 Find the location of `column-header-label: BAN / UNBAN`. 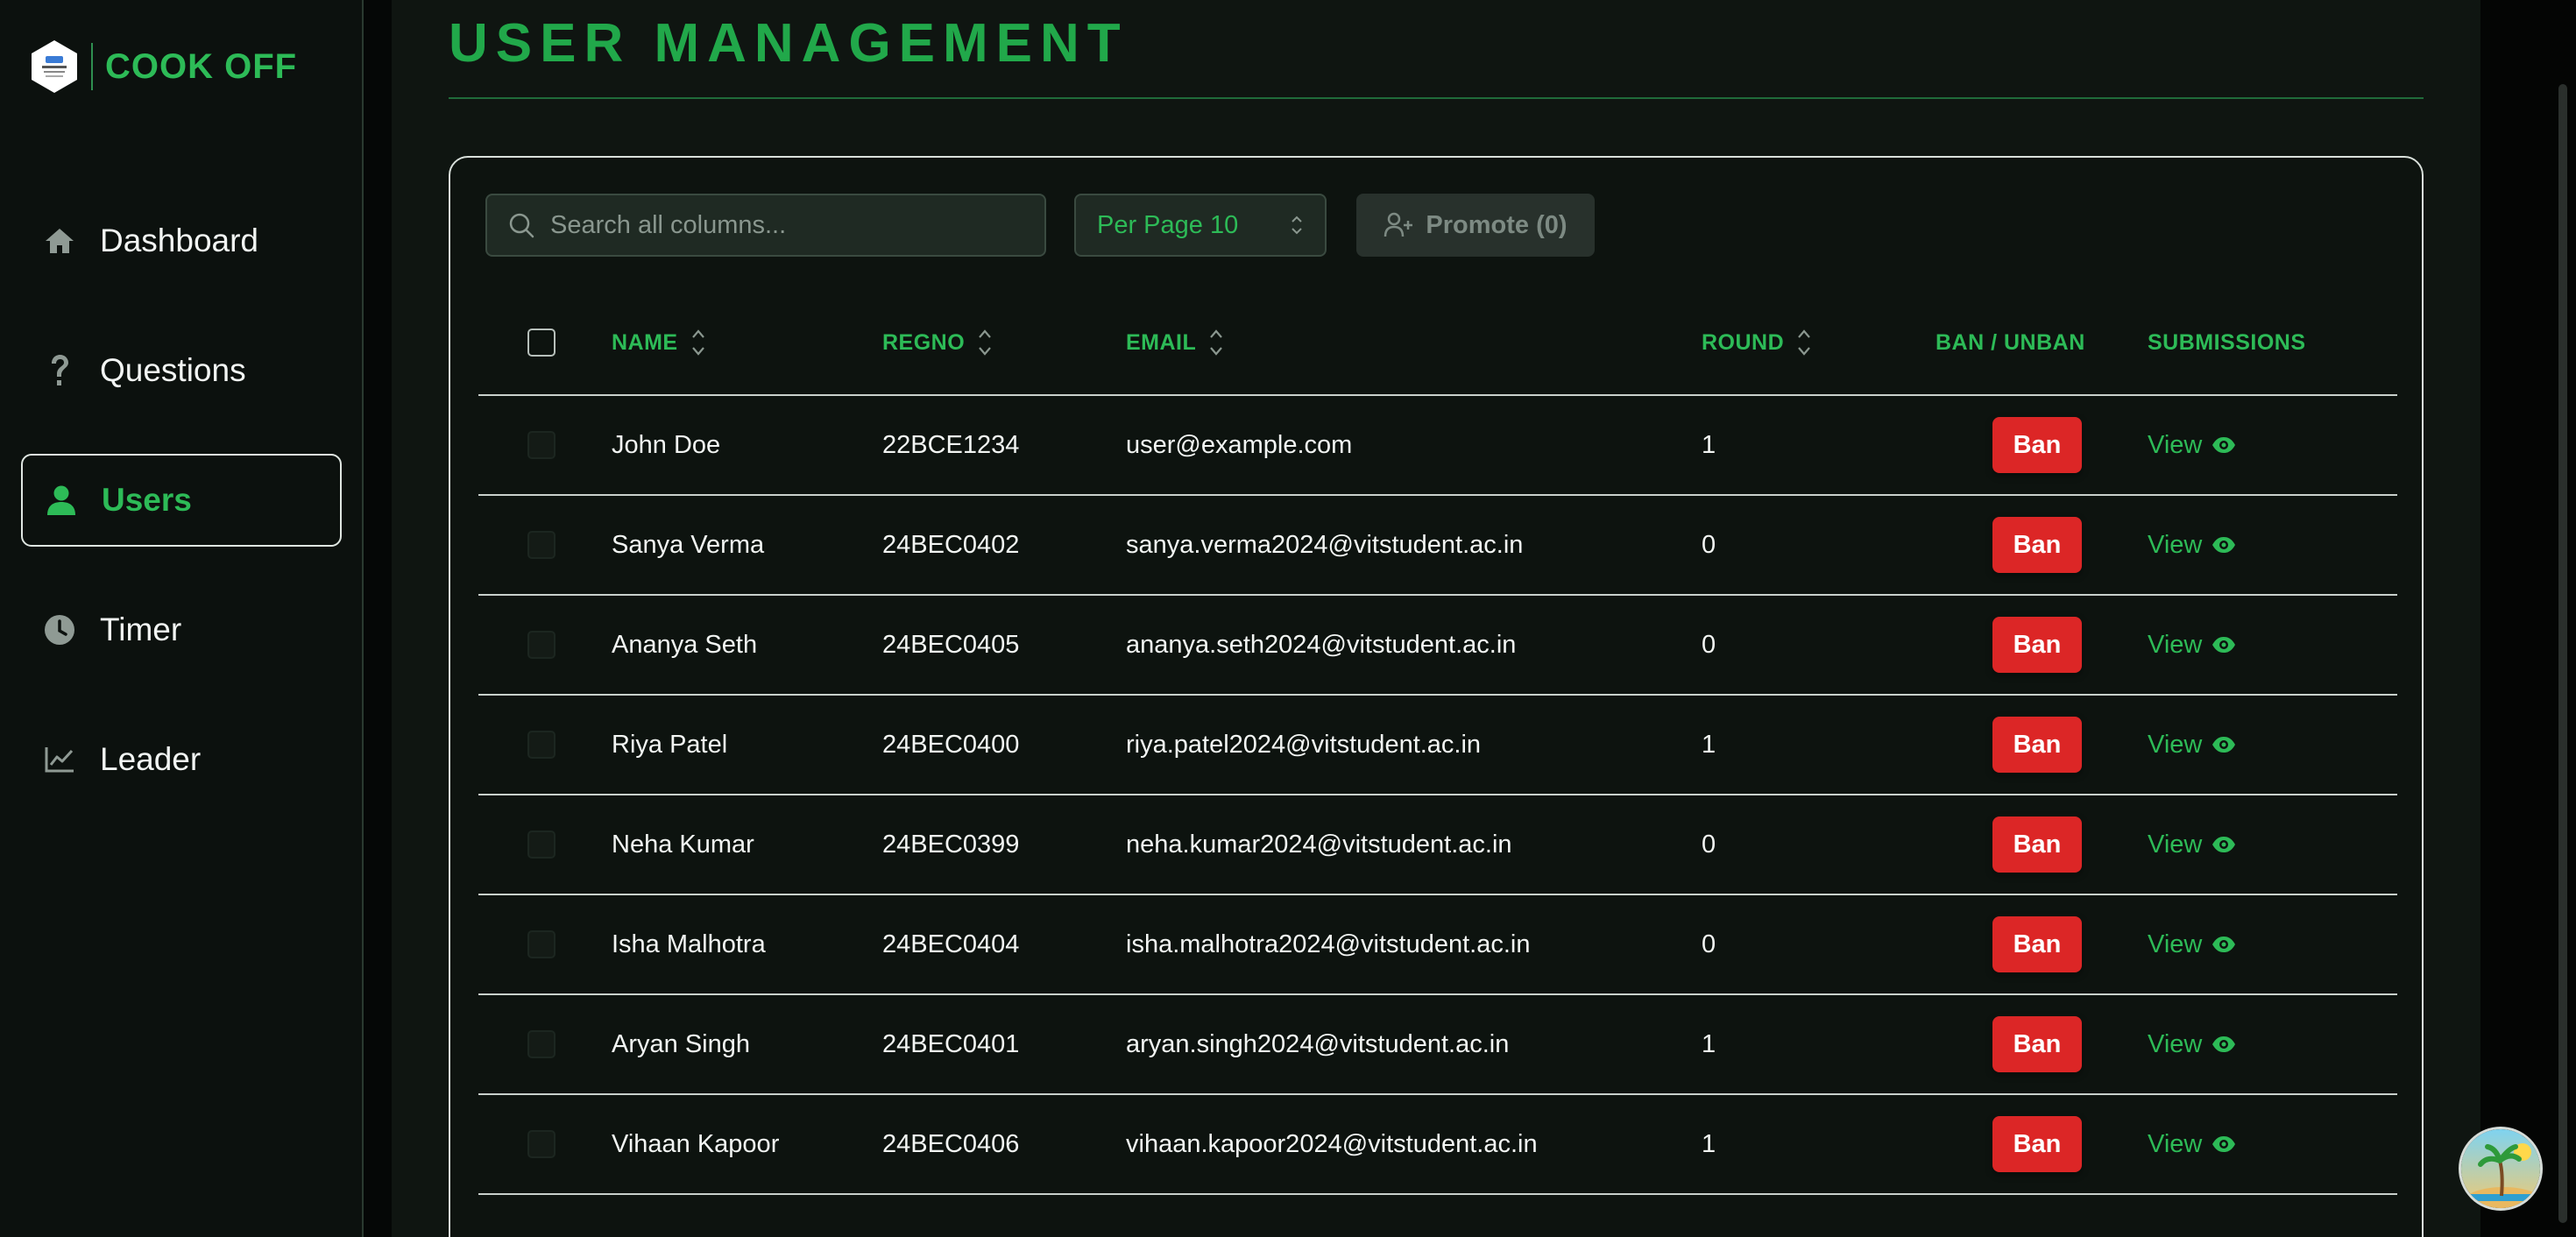

column-header-label: BAN / UNBAN is located at coordinates (2010, 342).